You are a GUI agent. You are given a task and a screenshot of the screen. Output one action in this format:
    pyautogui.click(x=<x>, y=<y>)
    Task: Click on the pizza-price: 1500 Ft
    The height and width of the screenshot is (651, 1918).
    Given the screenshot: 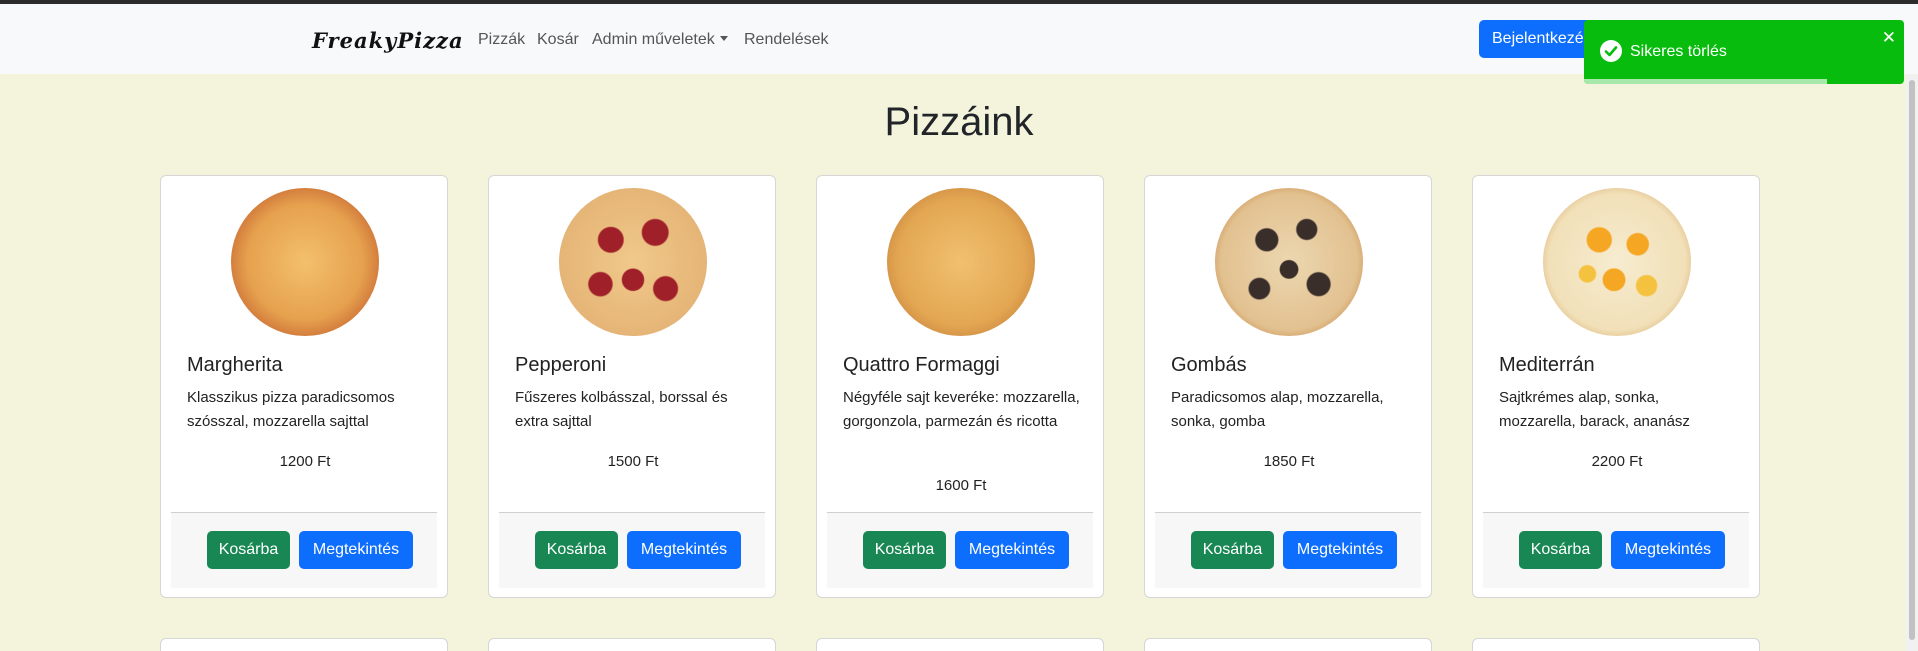 What is the action you would take?
    pyautogui.click(x=633, y=461)
    